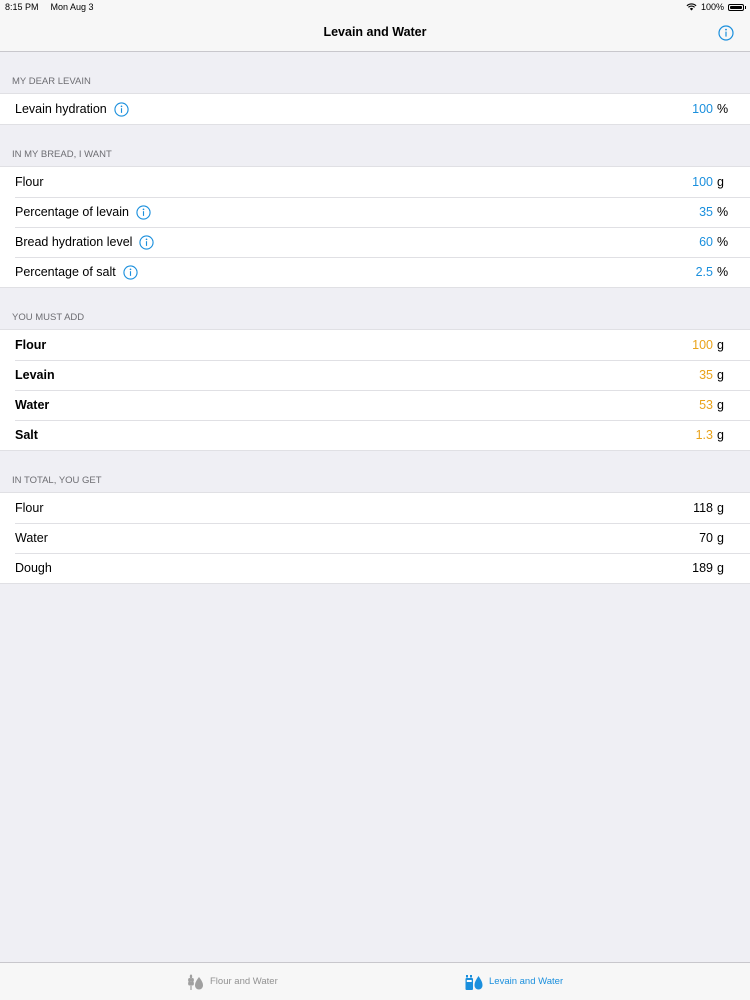 The width and height of the screenshot is (750, 1000). Describe the element at coordinates (474, 982) in the screenshot. I see `jar-water-icon` at that location.